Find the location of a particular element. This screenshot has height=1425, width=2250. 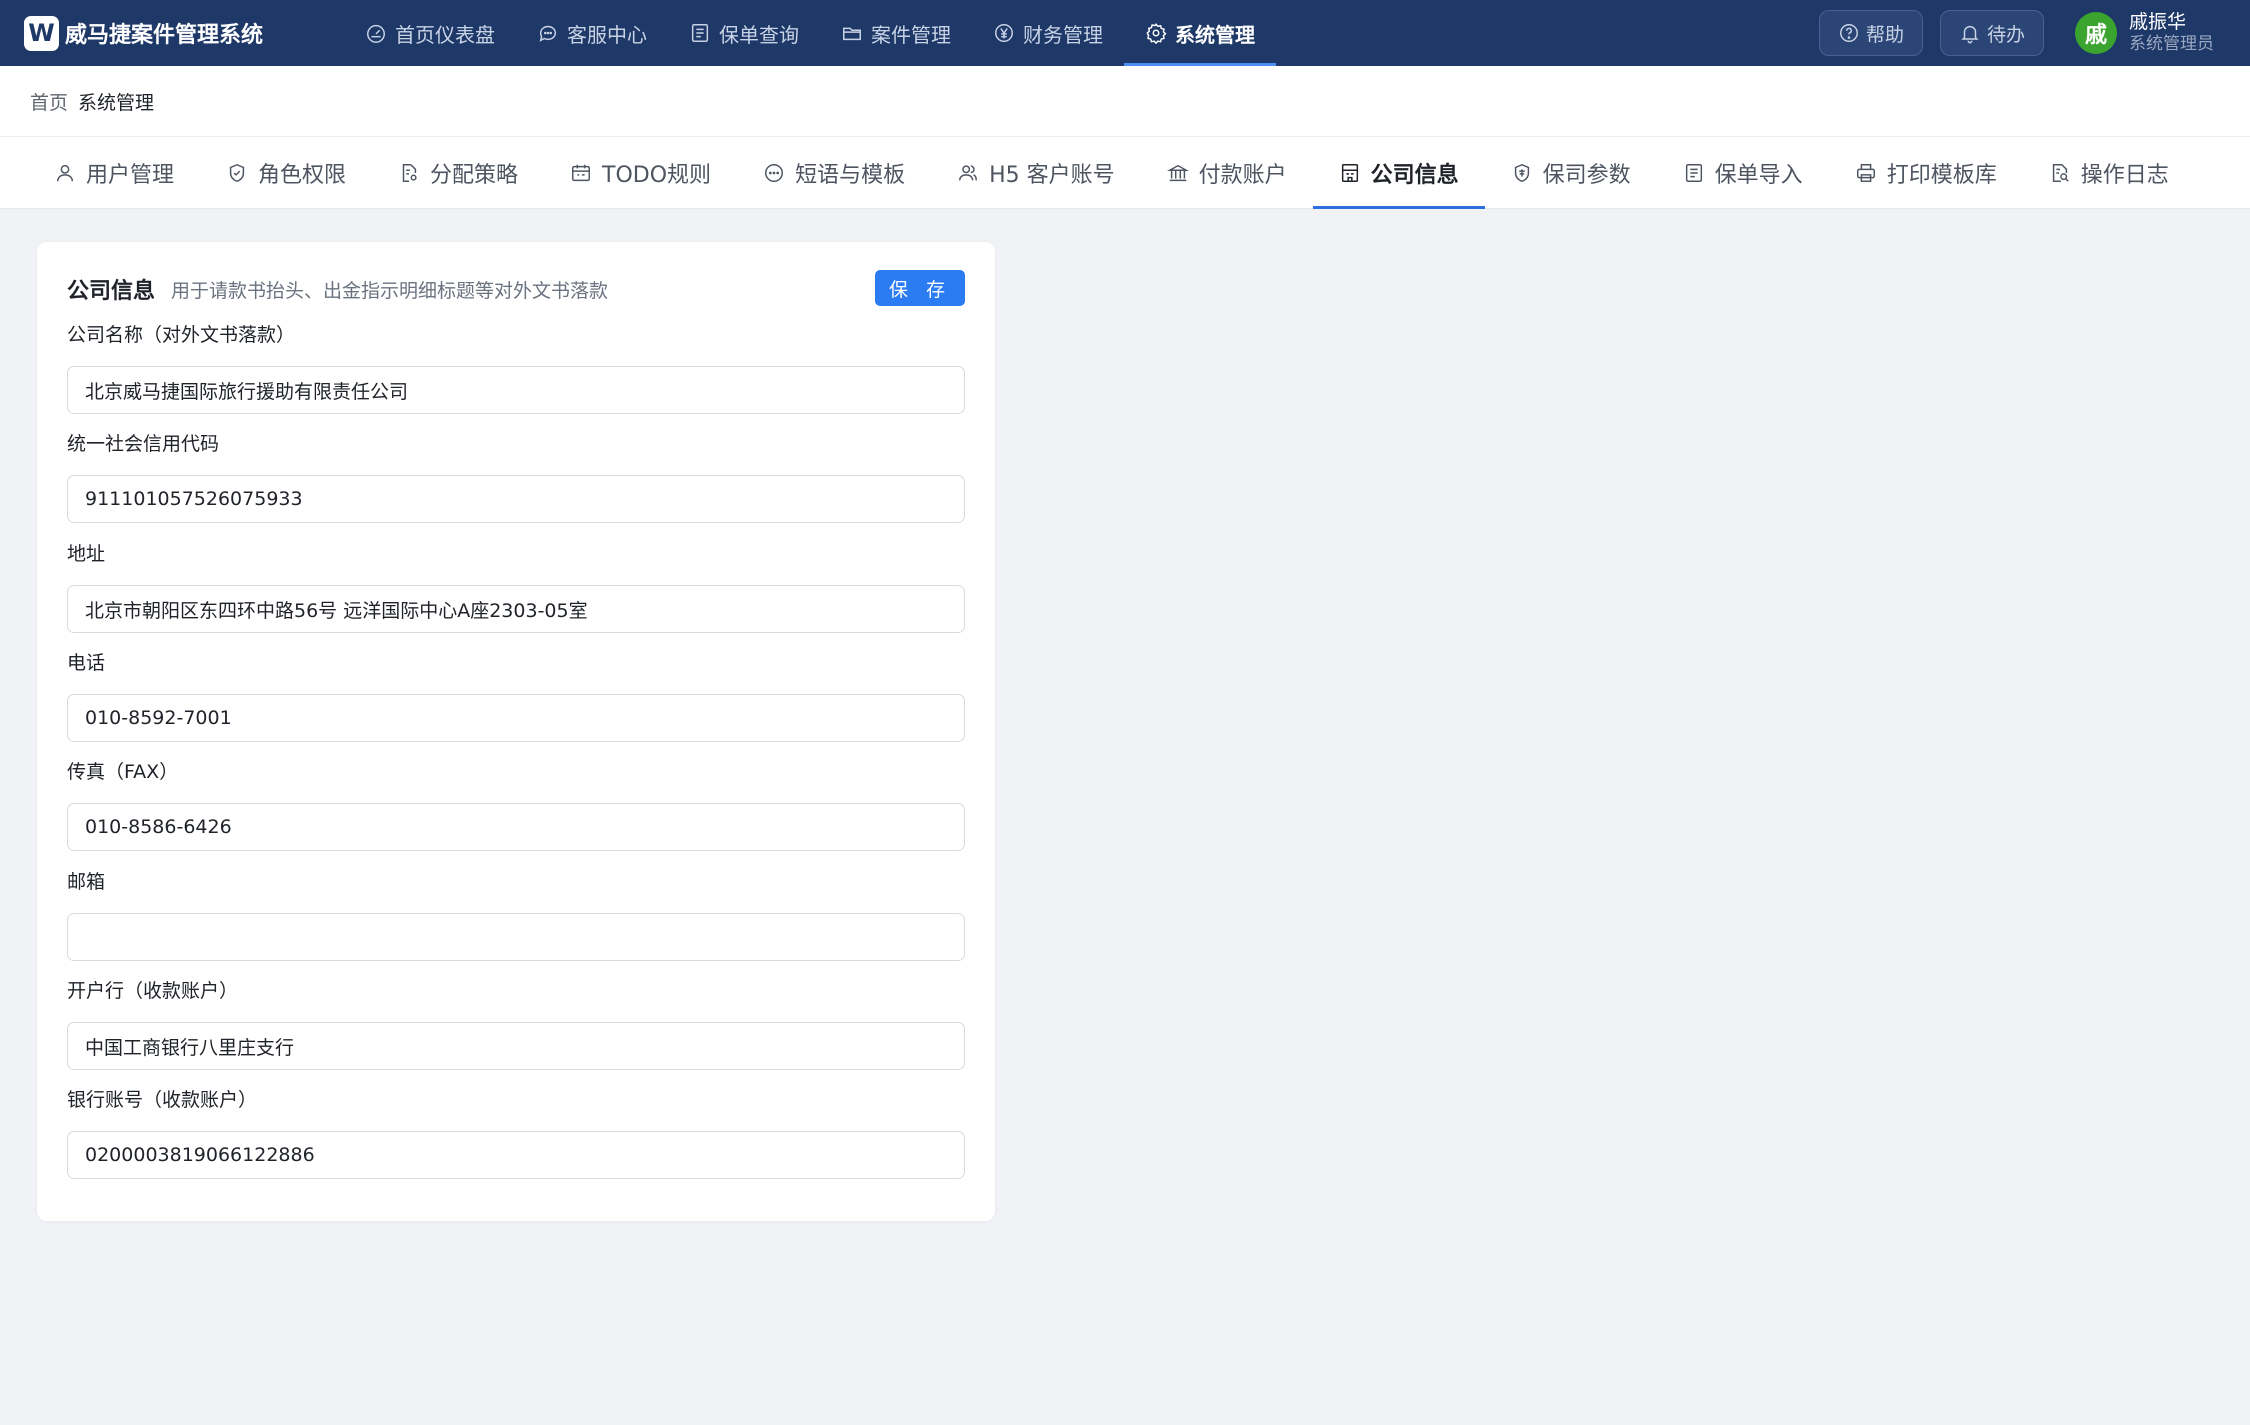

card-header: 公司信息 用于请款书抬头、出金指示明细标题等对外文书落款 保 存 is located at coordinates (516, 289).